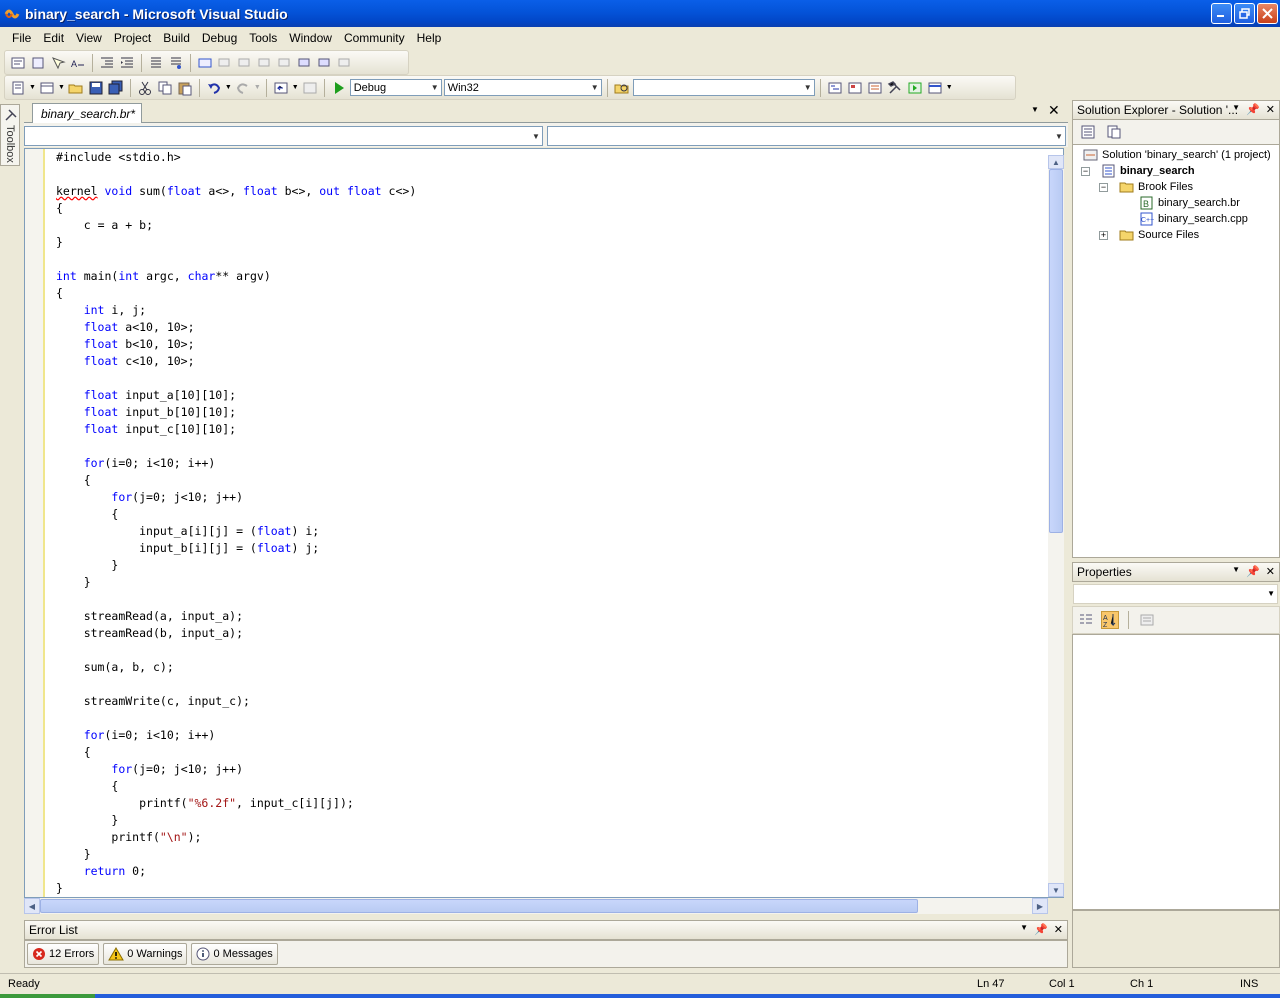 This screenshot has width=1280, height=998. I want to click on code-line: for(i=0; i<10; i++), so click(236, 463).